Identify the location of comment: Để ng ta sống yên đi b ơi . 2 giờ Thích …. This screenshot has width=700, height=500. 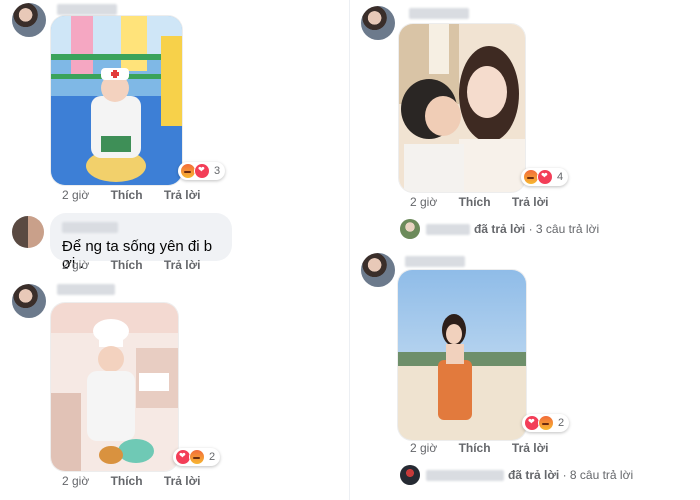
(175, 242).